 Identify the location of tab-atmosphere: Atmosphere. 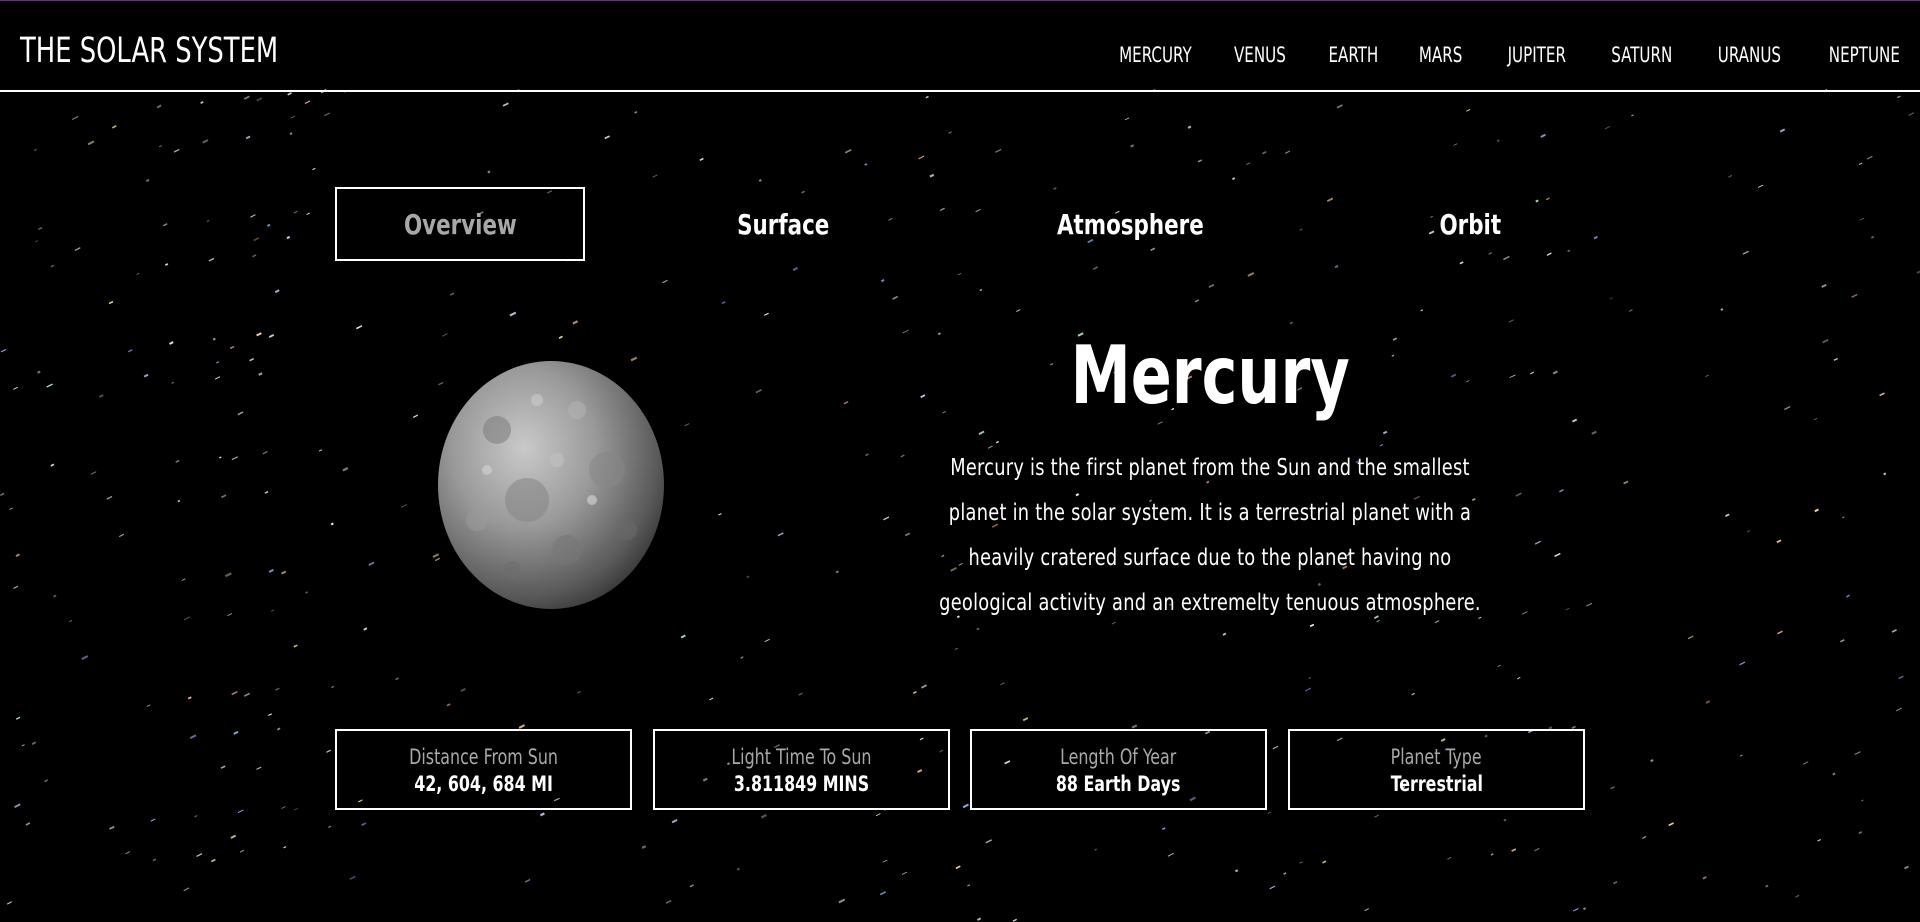
(1130, 224).